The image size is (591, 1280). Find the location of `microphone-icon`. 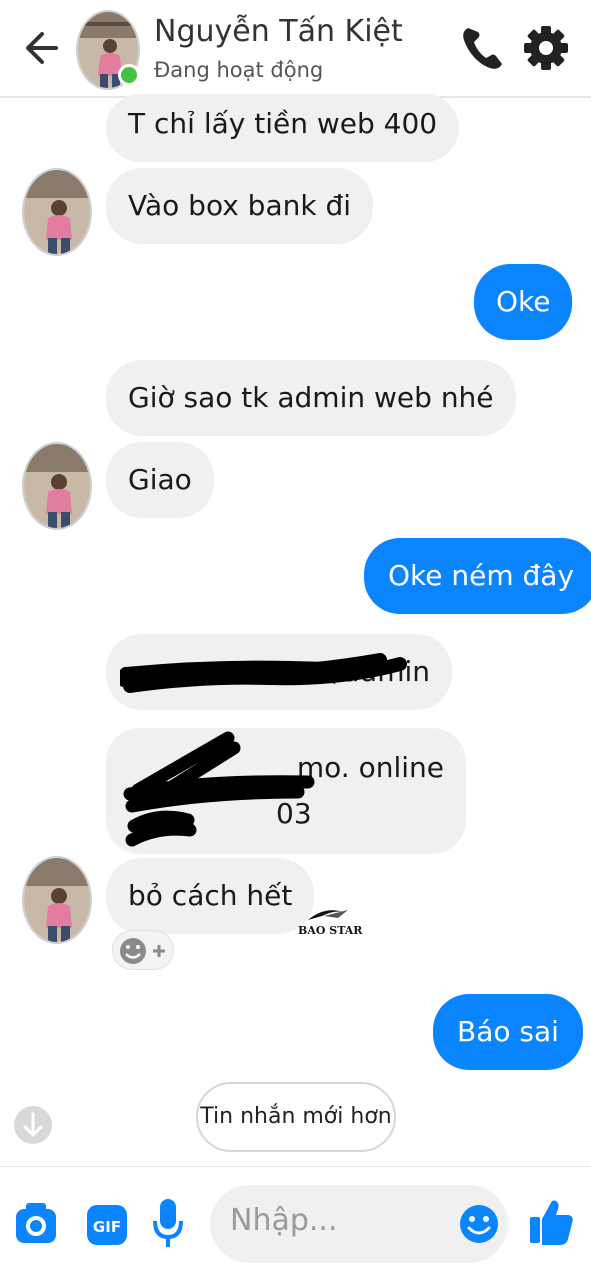

microphone-icon is located at coordinates (168, 1223).